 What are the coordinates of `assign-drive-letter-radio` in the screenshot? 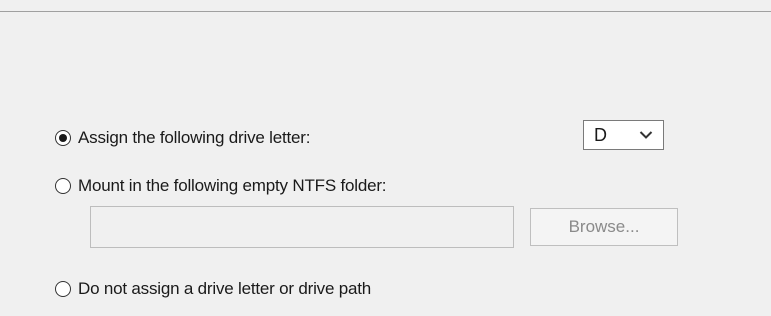 It's located at (63, 138).